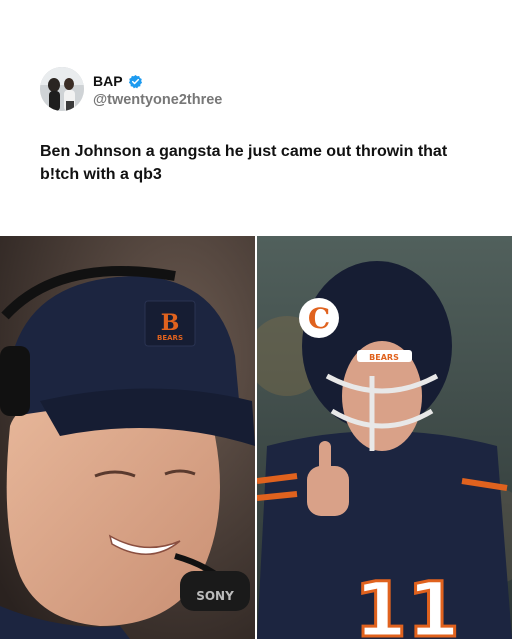  Describe the element at coordinates (384, 357) in the screenshot. I see `helmet-stripe-text: BEARS` at that location.